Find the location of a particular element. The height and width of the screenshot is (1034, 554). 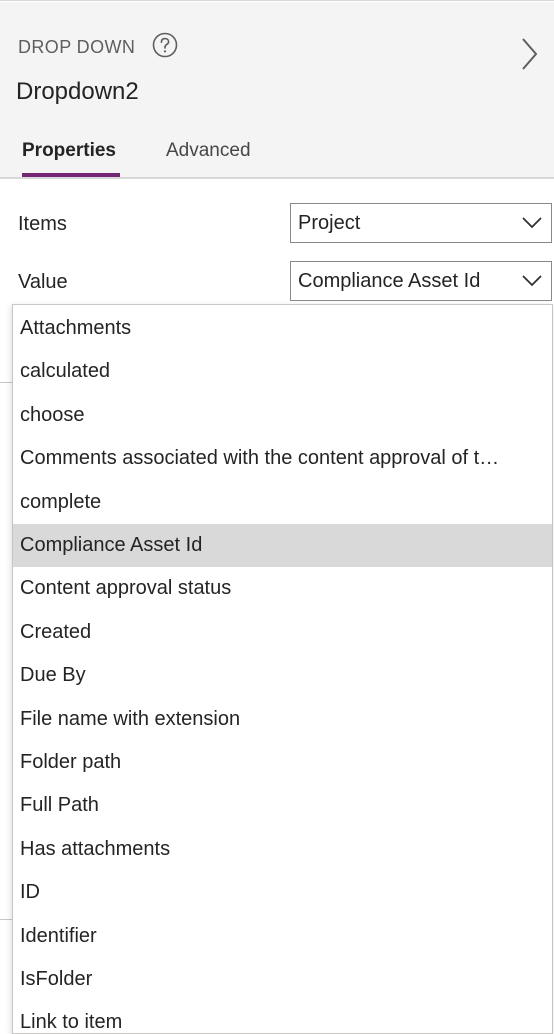

dropdown-option: Due By is located at coordinates (282, 675).